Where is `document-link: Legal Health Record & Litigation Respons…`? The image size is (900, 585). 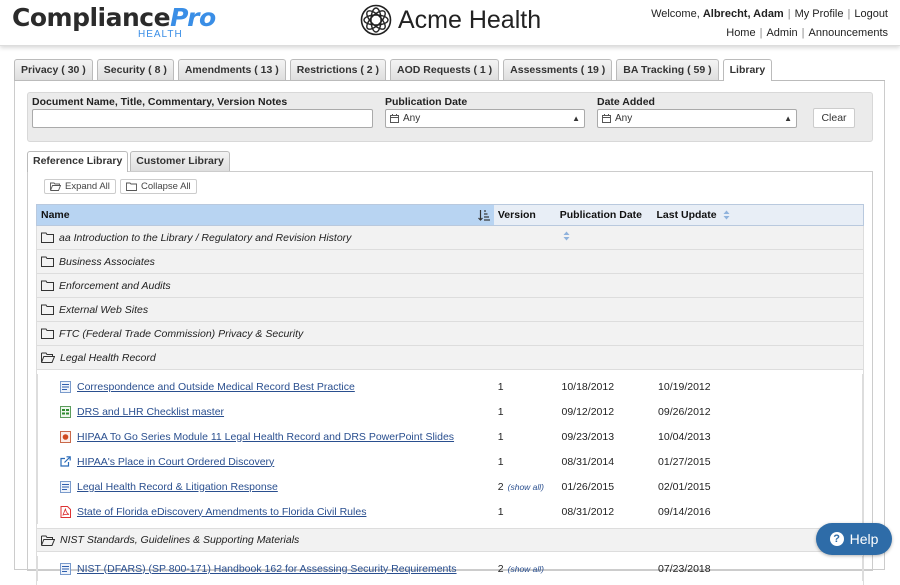
document-link: Legal Health Record & Litigation Respons… is located at coordinates (177, 487).